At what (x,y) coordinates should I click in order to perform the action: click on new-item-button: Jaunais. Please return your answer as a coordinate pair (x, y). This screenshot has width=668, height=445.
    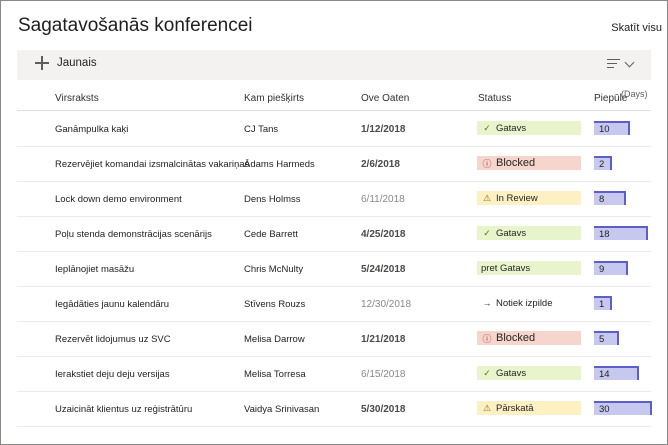
    Looking at the image, I should click on (66, 63).